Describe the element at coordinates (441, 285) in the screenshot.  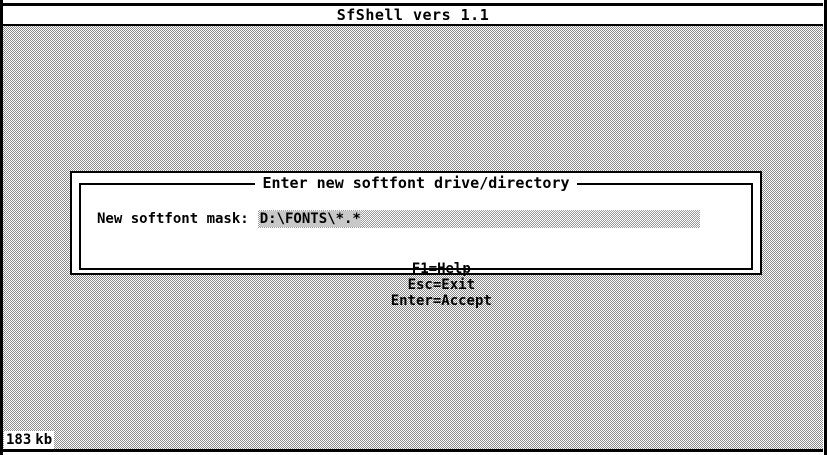
I see `exit-key-hint: Esc=Exit` at that location.